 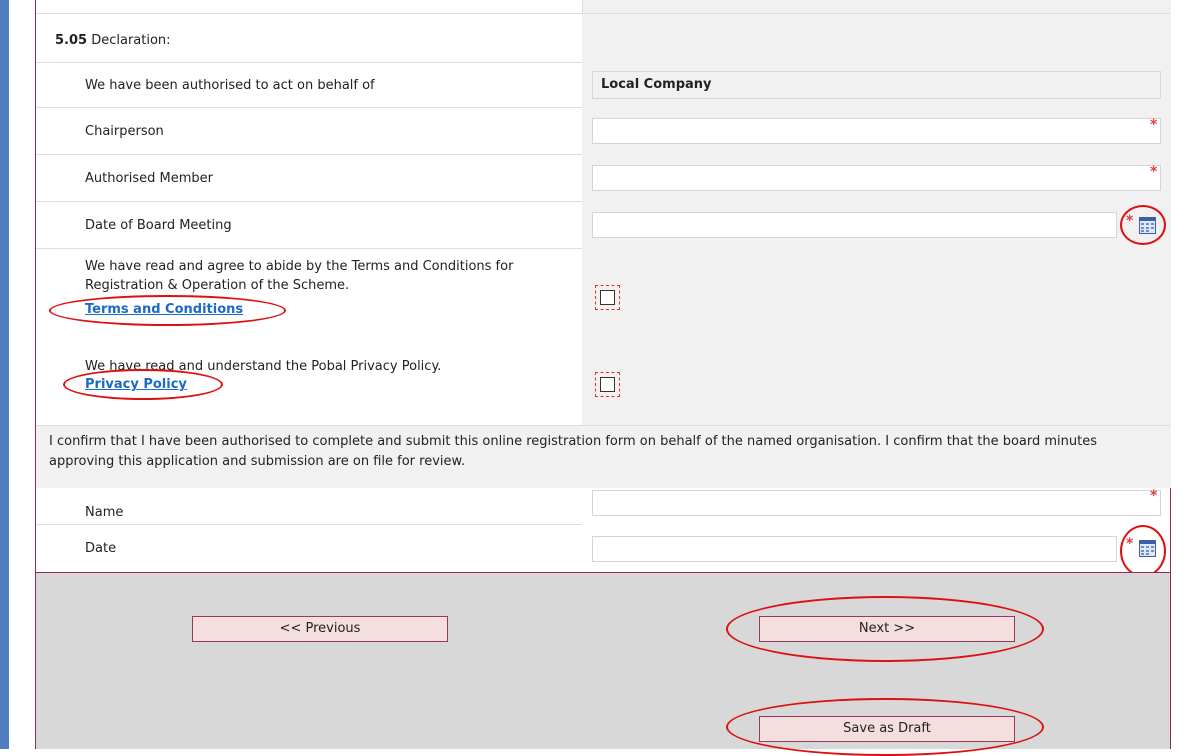 What do you see at coordinates (603, 7) in the screenshot?
I see `top-strip` at bounding box center [603, 7].